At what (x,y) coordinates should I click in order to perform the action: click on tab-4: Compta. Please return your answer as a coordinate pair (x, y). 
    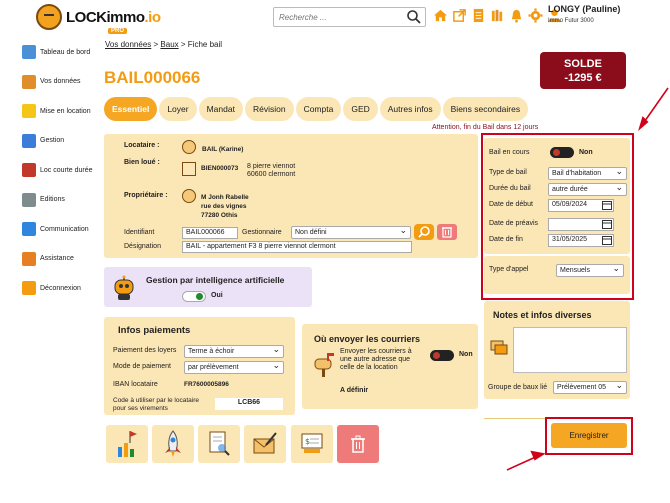
    Looking at the image, I should click on (318, 109).